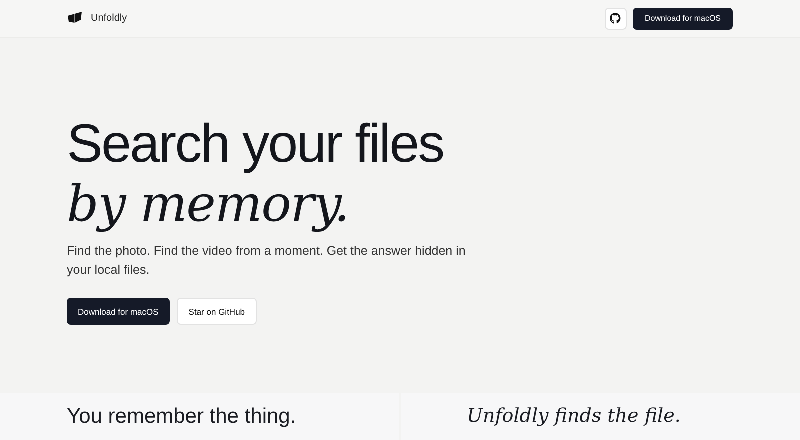 Image resolution: width=800 pixels, height=440 pixels. Describe the element at coordinates (255, 144) in the screenshot. I see `hero-title: Search your files` at that location.